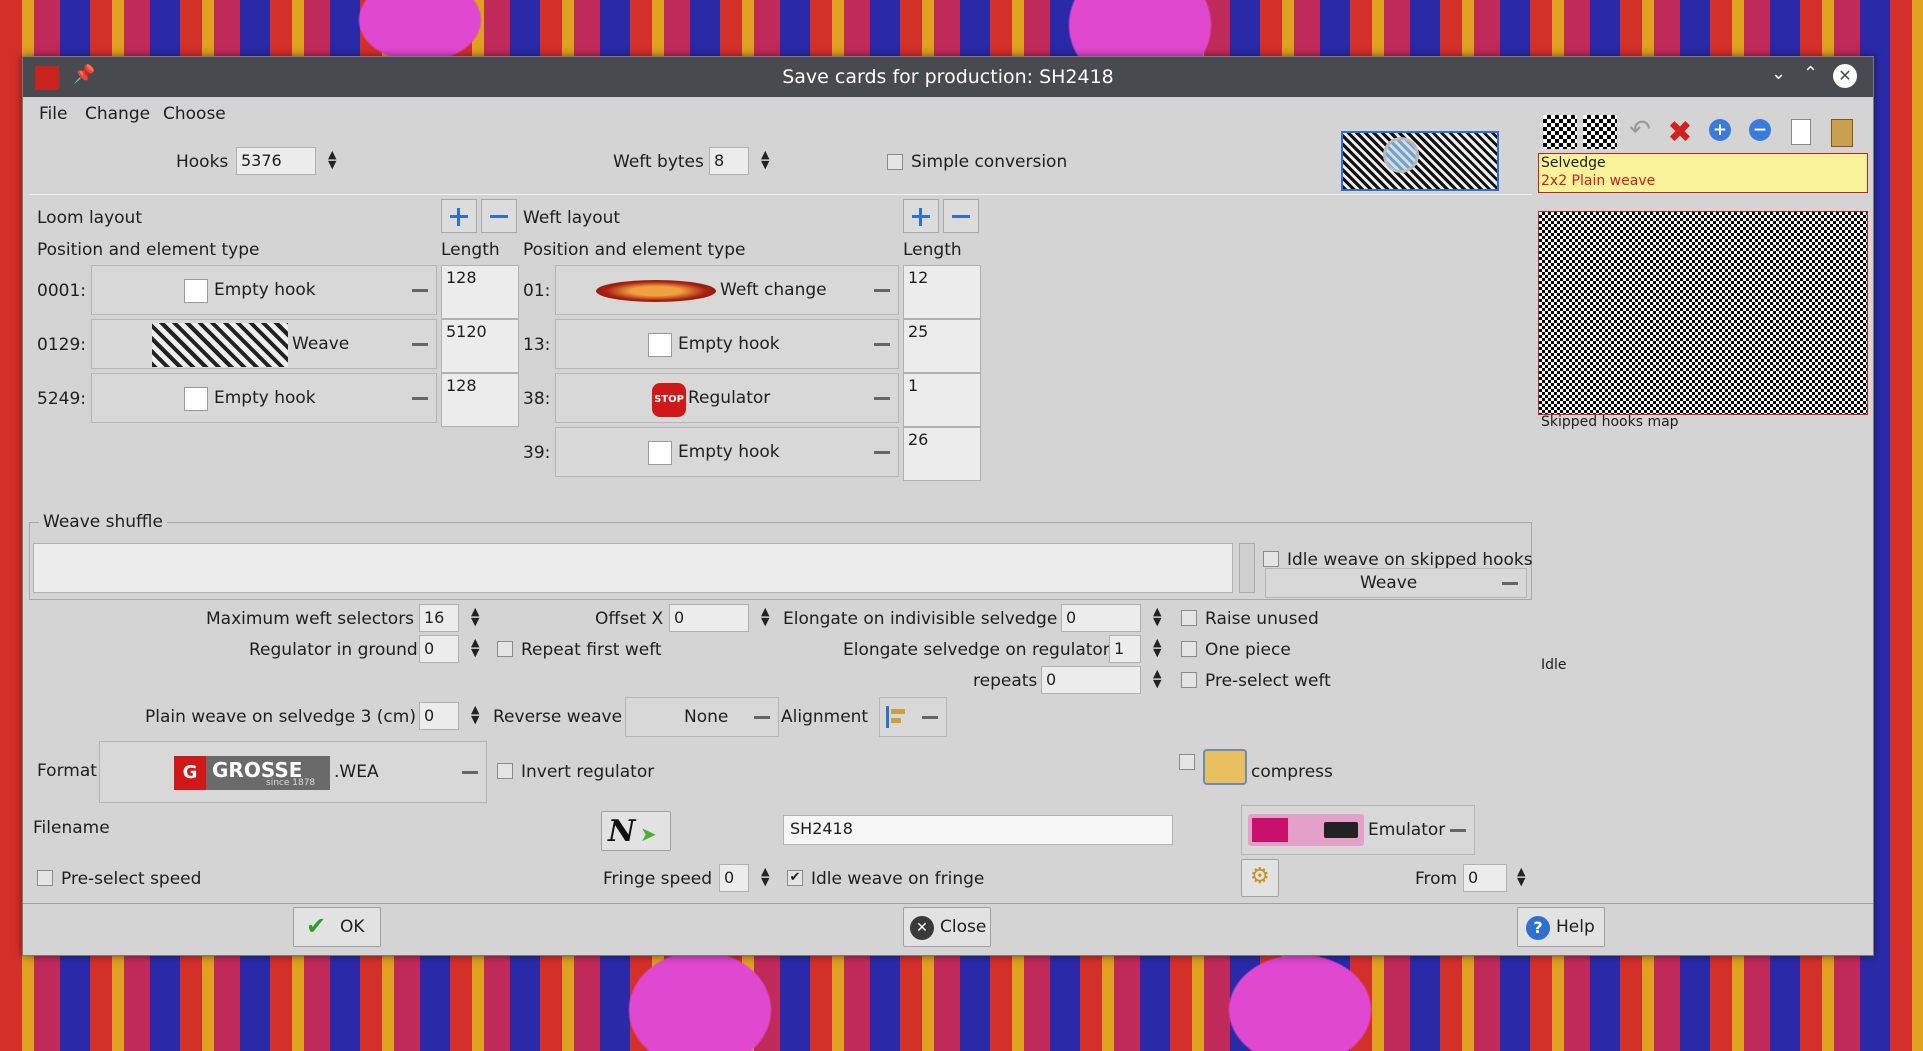  Describe the element at coordinates (1842, 132) in the screenshot. I see `paste-icon` at that location.